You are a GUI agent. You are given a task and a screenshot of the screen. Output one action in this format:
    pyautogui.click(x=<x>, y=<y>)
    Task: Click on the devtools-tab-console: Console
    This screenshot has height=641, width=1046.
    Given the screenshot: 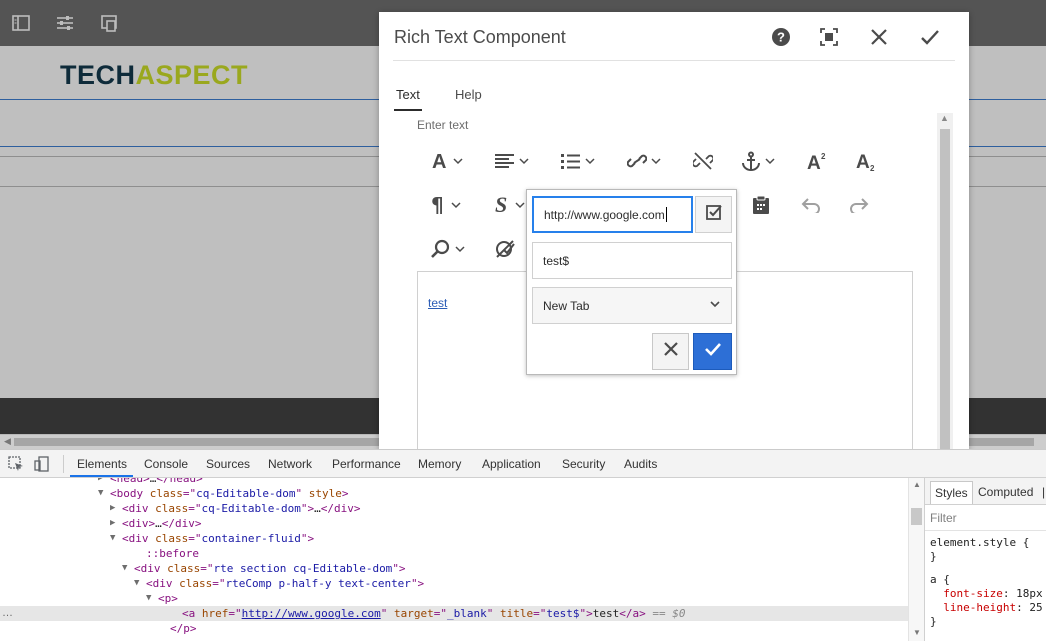 What is the action you would take?
    pyautogui.click(x=166, y=464)
    